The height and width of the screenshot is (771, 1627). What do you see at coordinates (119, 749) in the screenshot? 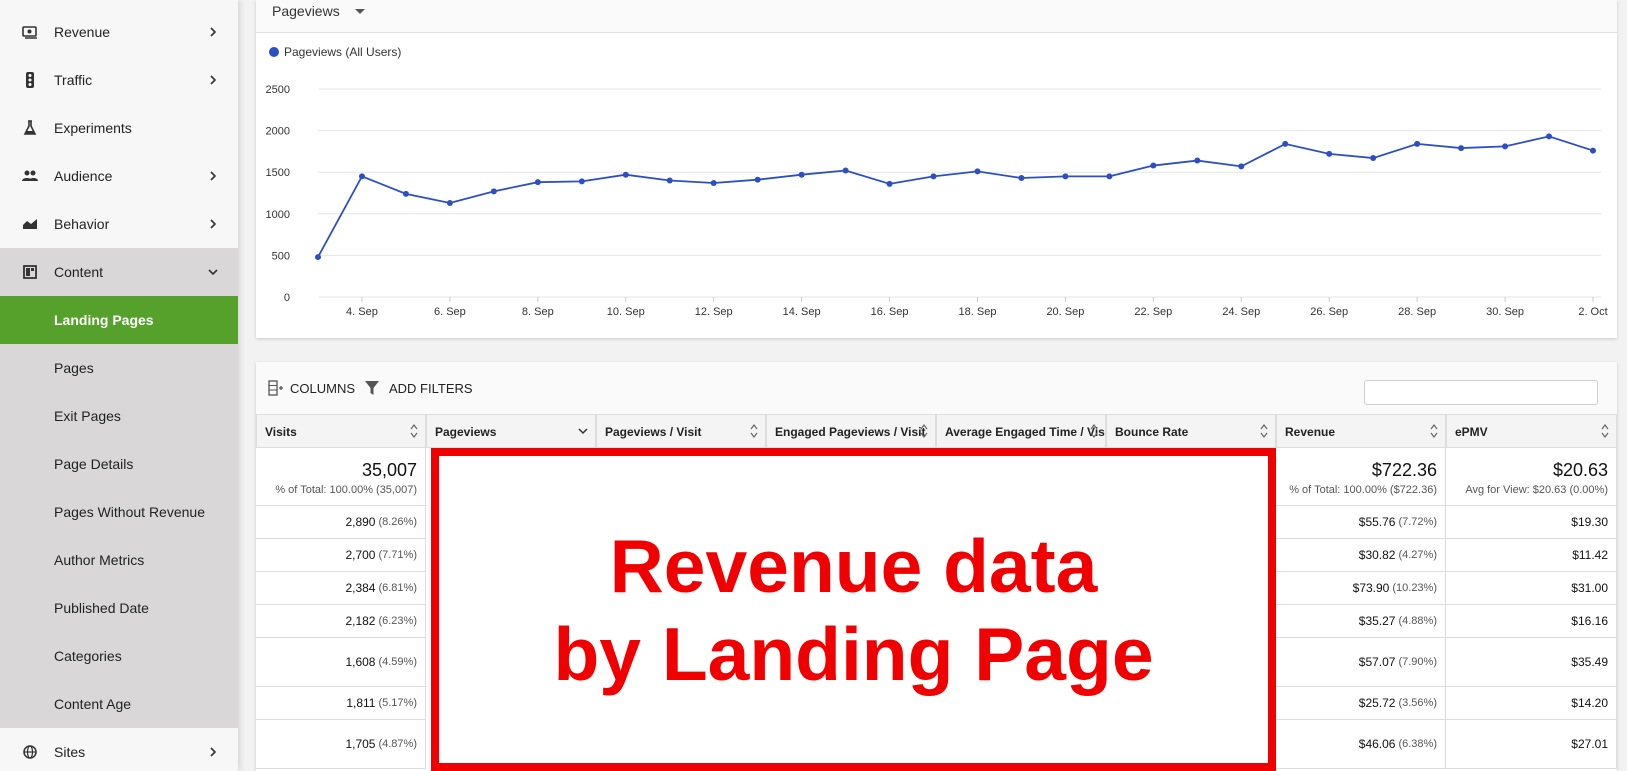
I see `sidebar-item-sites: Sites` at bounding box center [119, 749].